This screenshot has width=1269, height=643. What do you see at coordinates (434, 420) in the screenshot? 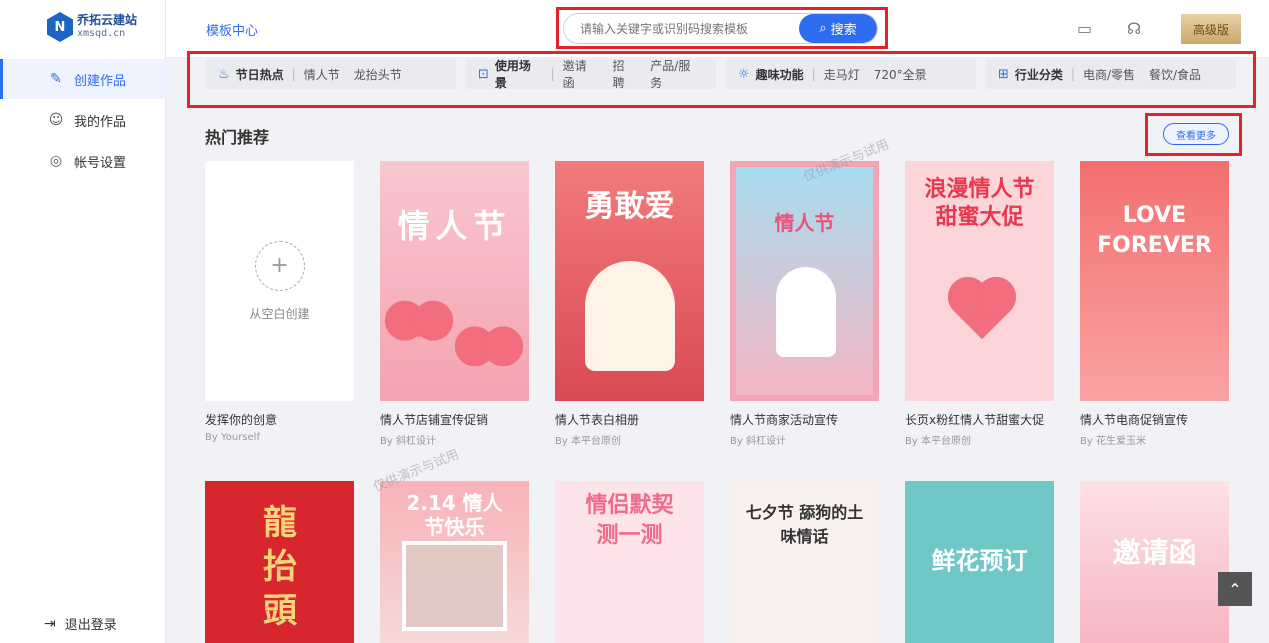
I see `card-title: 情人节店铺宣传促销` at bounding box center [434, 420].